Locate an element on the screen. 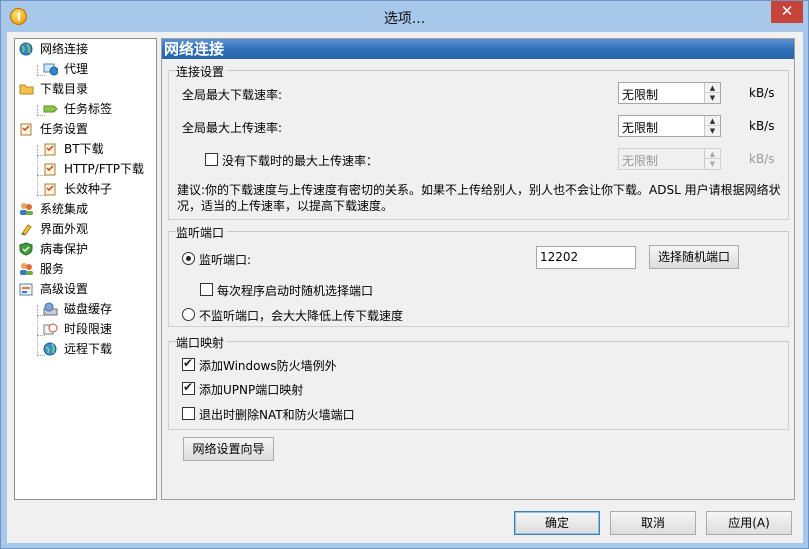 The image size is (809, 549). tree-item-label: BT下载 is located at coordinates (84, 149).